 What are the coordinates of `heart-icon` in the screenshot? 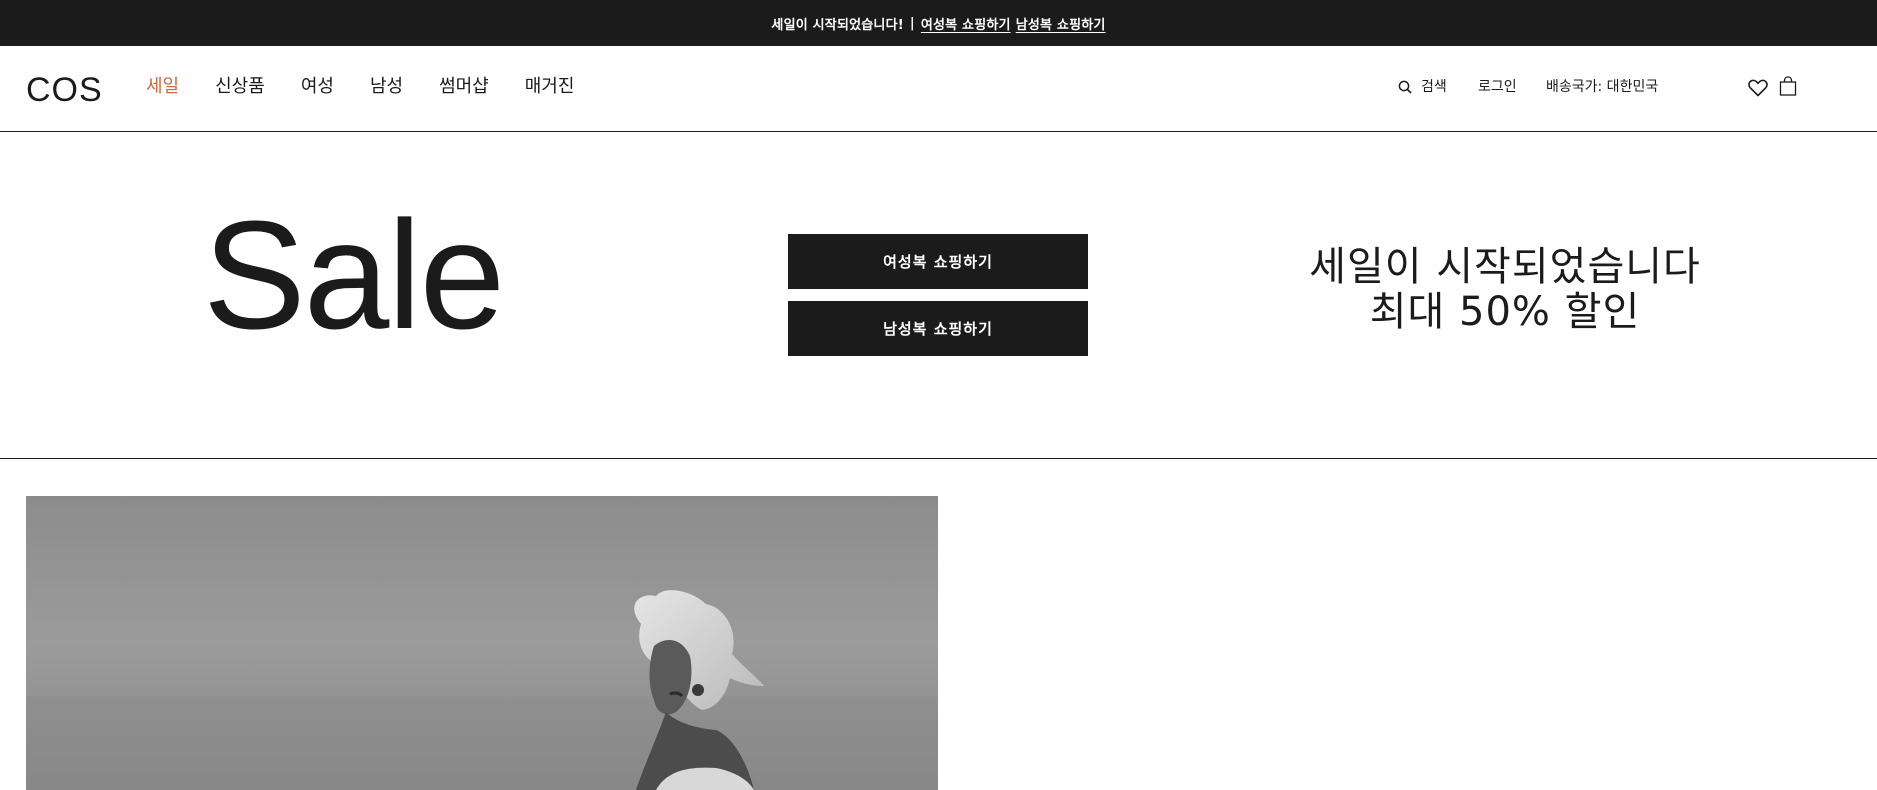 It's located at (1758, 88).